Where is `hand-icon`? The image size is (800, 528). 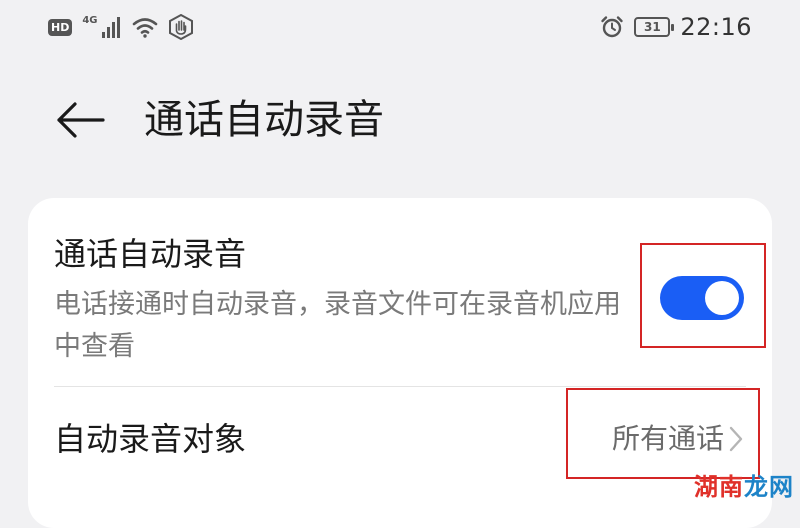 hand-icon is located at coordinates (180, 27).